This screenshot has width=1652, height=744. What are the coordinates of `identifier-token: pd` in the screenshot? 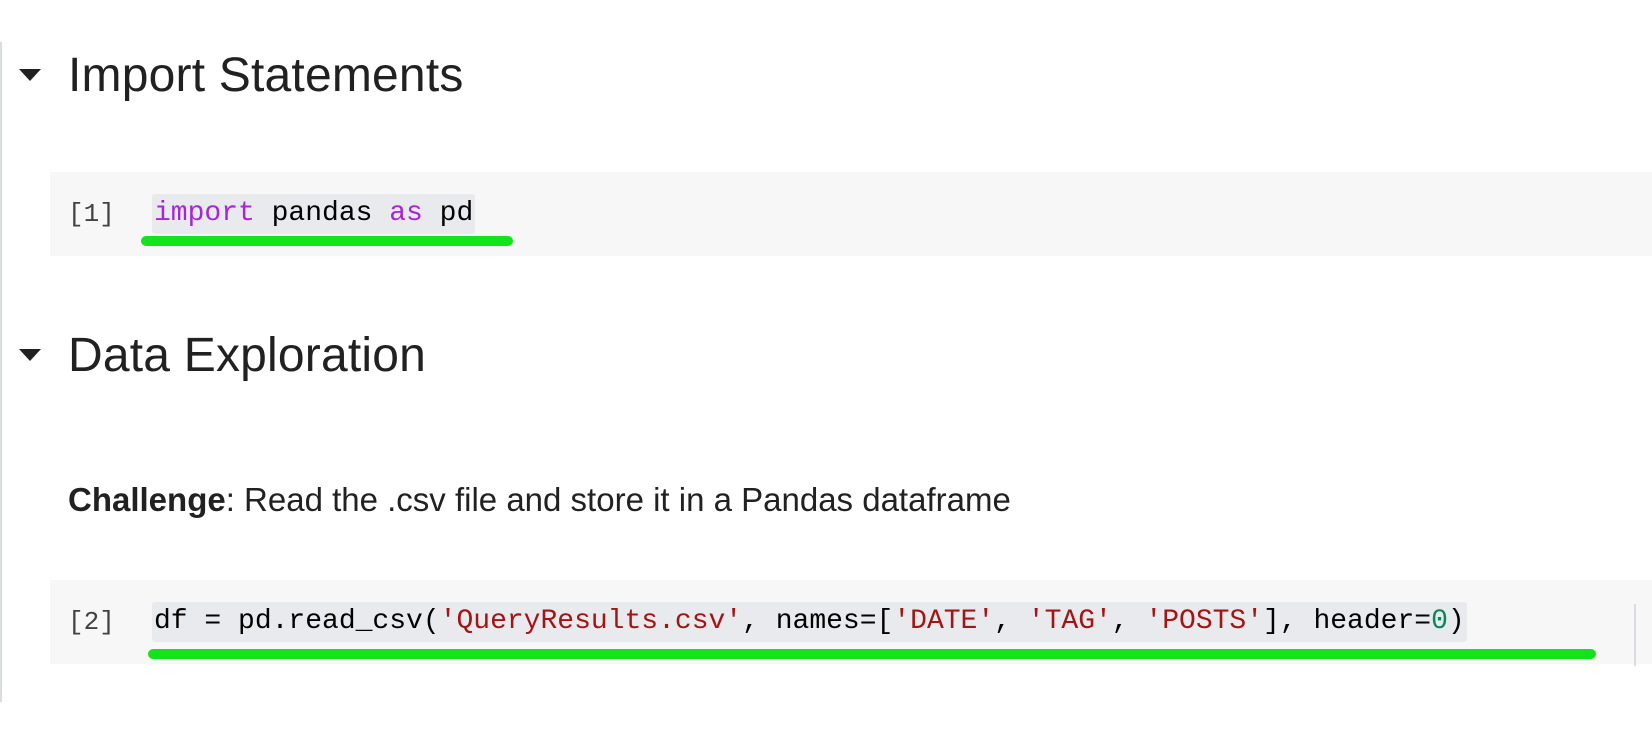 It's located at (448, 213).